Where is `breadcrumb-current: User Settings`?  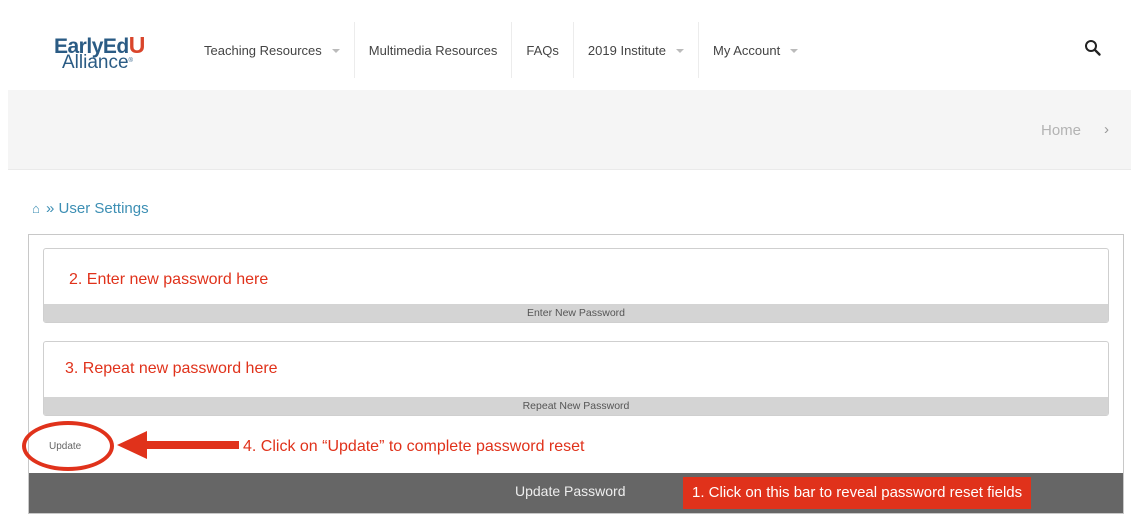 breadcrumb-current: User Settings is located at coordinates (104, 208).